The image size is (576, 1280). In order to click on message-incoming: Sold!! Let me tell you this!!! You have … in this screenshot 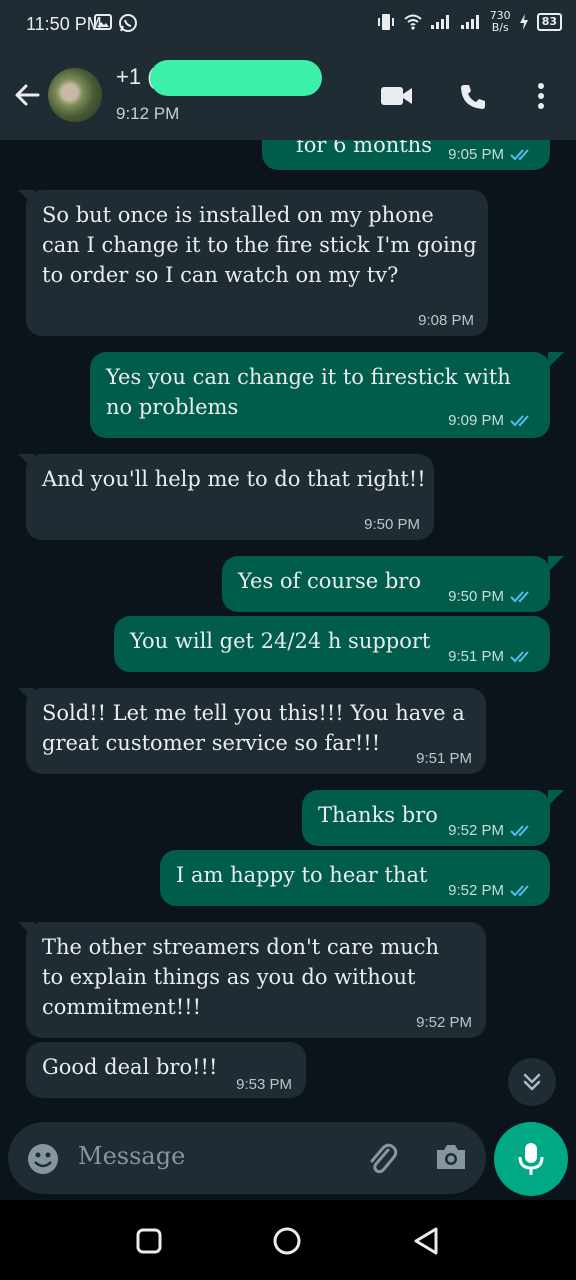, I will do `click(256, 731)`.